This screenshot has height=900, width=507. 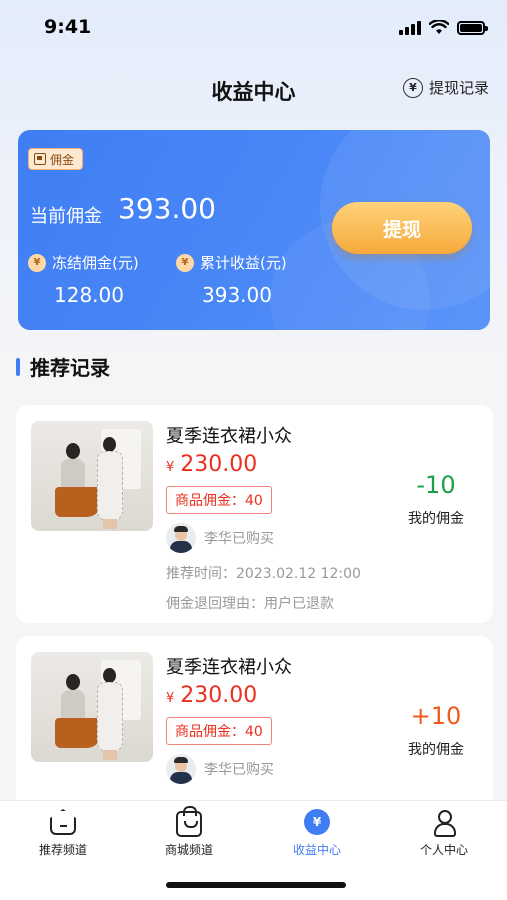 I want to click on cellular-signal-icon, so click(x=410, y=27).